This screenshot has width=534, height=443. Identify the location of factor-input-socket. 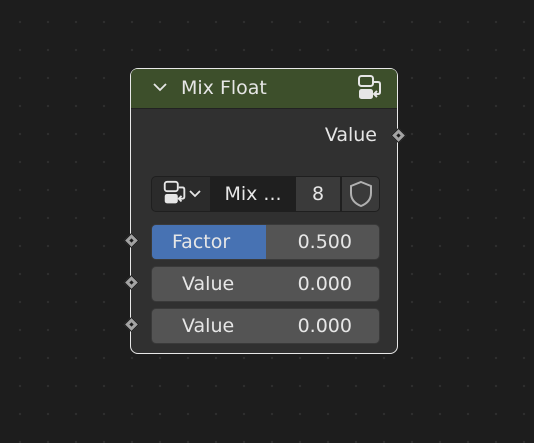
(131, 240).